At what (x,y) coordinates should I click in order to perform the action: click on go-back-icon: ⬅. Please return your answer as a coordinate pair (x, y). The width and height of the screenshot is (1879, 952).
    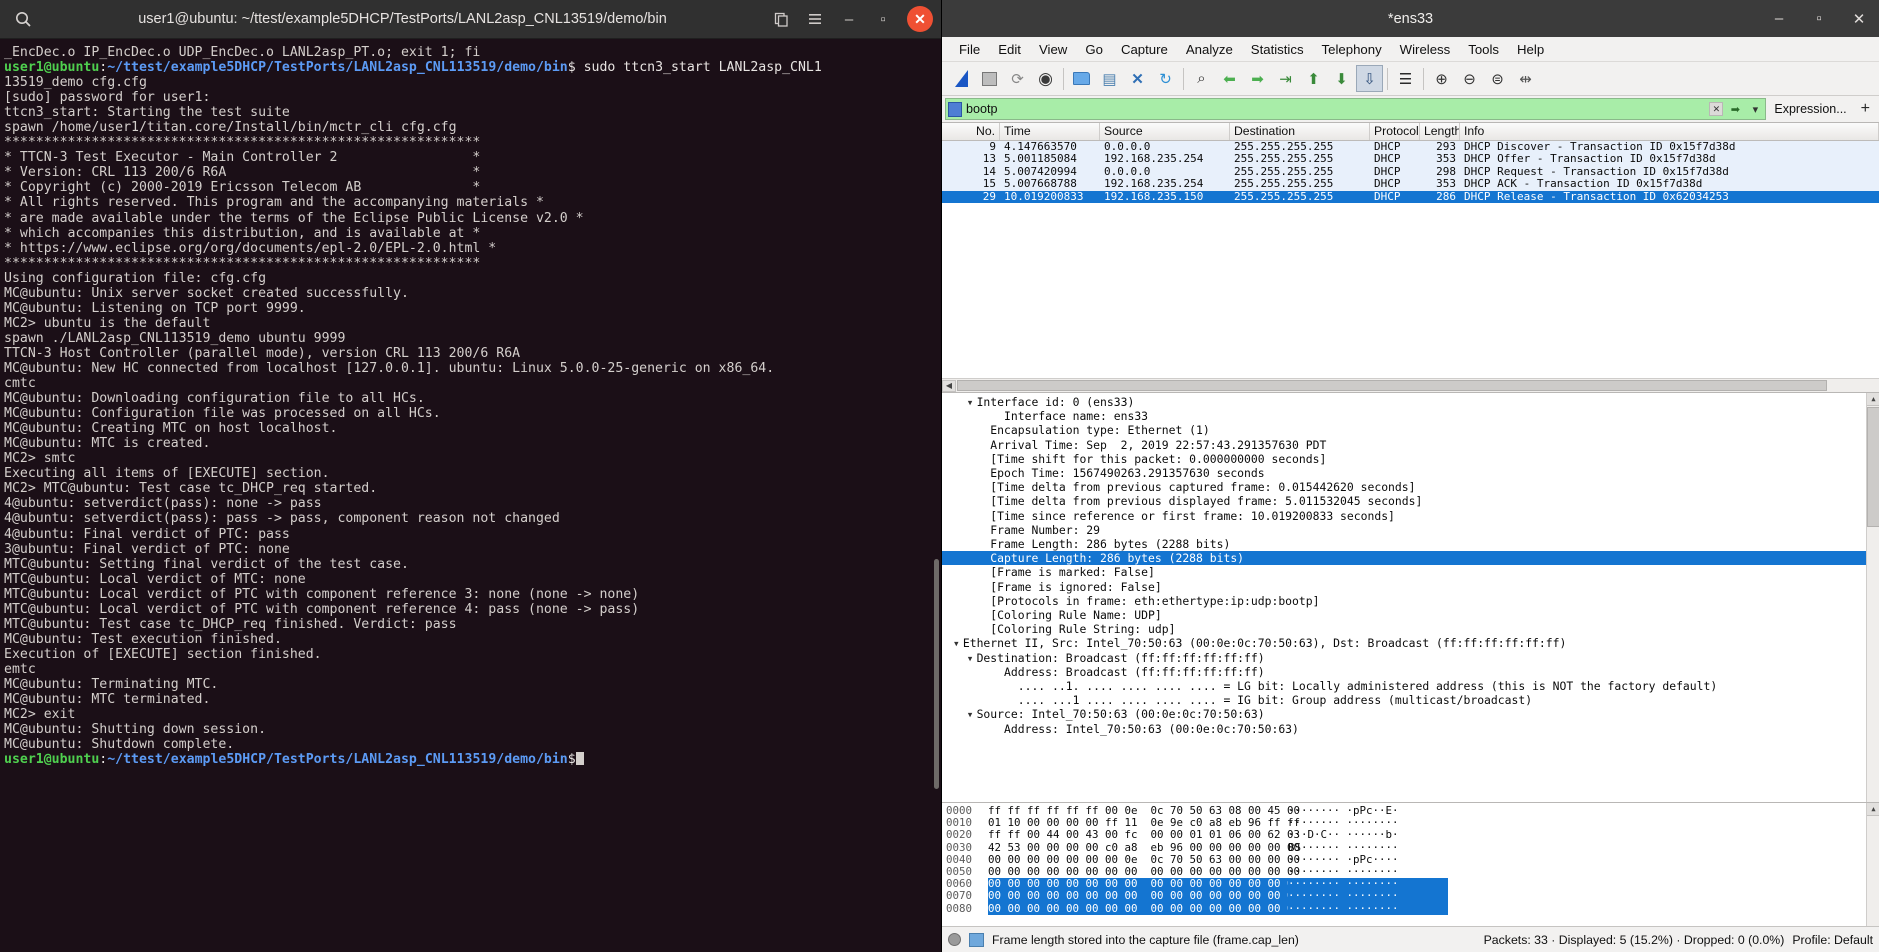
    Looking at the image, I should click on (1229, 78).